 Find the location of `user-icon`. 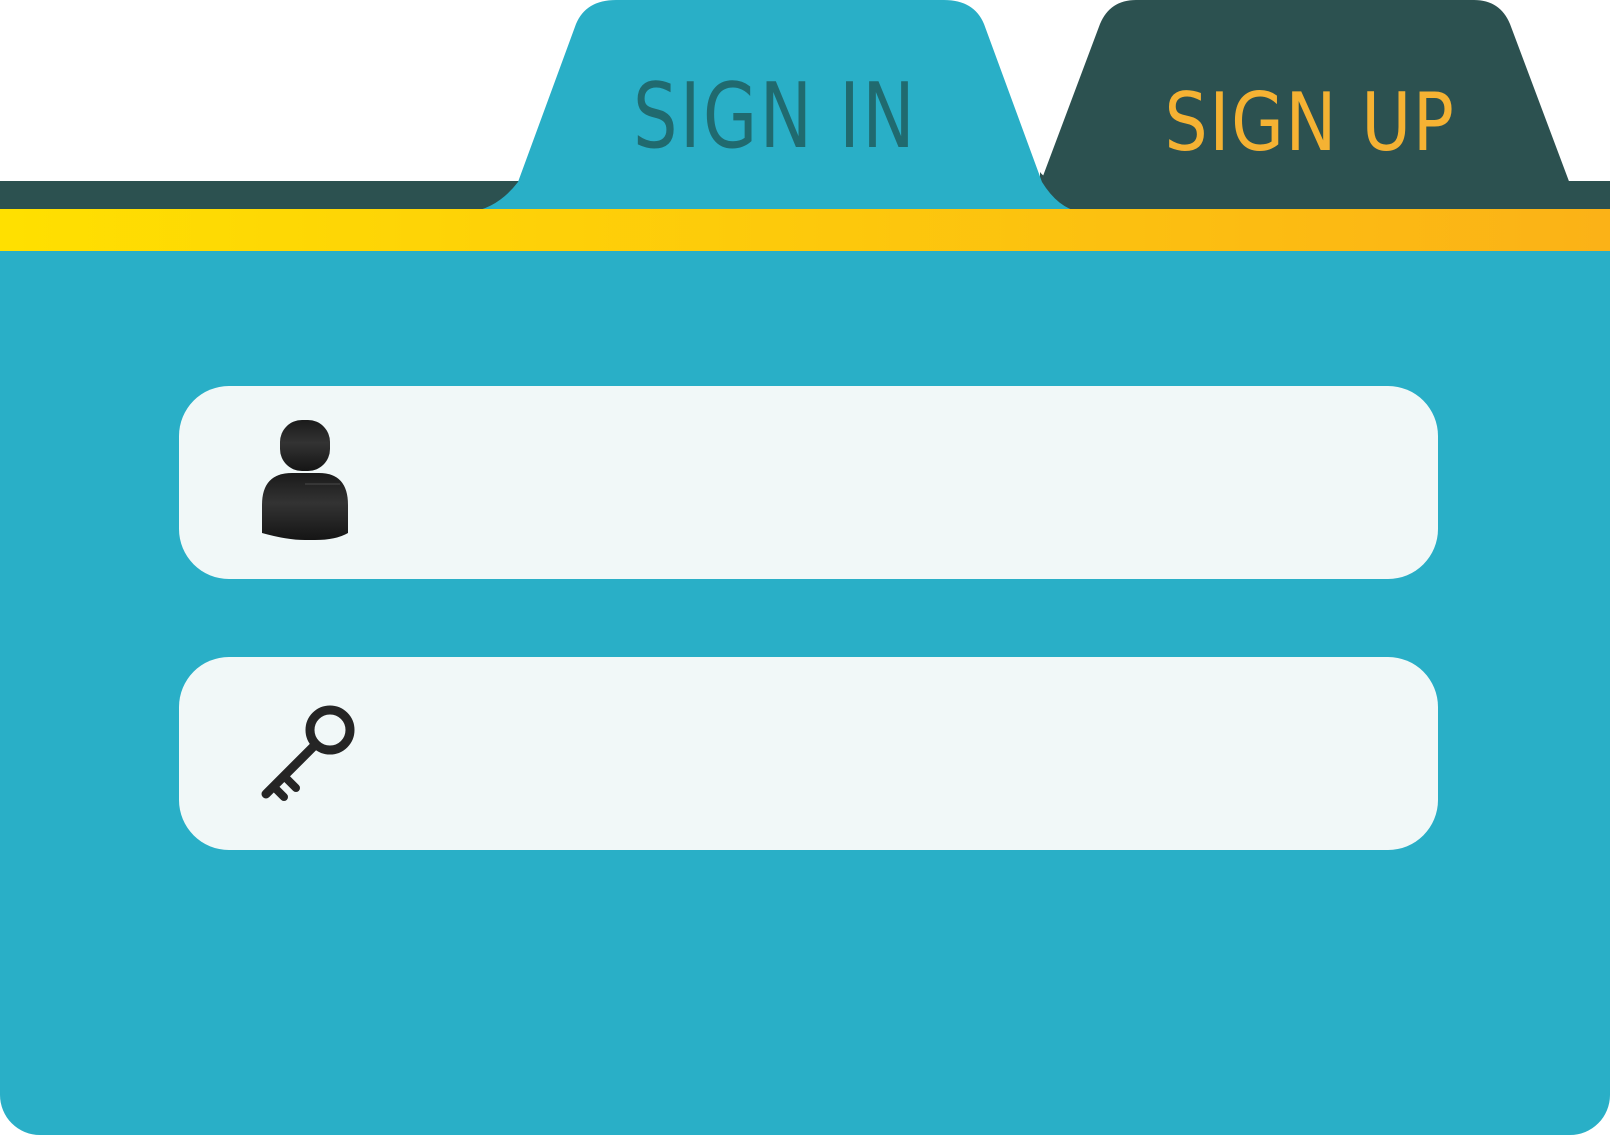

user-icon is located at coordinates (305, 480).